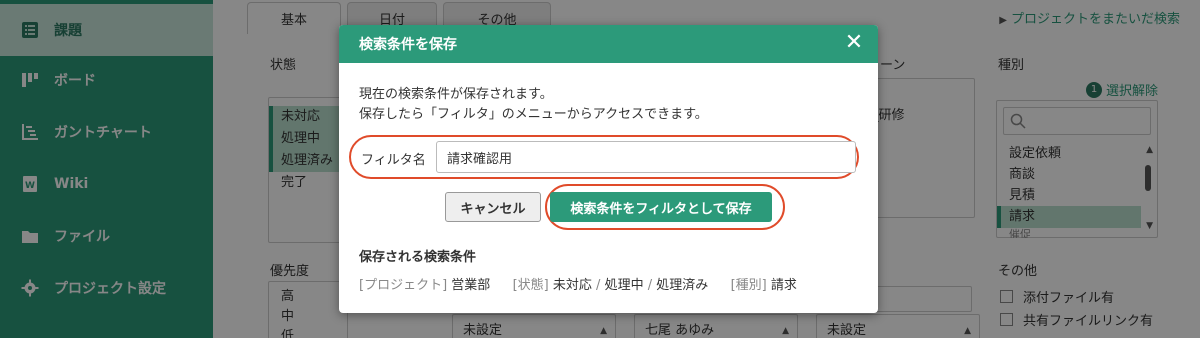 This screenshot has height=338, width=1200. I want to click on save-as-filter-button: 検索条件をフィルタとして保存, so click(661, 207).